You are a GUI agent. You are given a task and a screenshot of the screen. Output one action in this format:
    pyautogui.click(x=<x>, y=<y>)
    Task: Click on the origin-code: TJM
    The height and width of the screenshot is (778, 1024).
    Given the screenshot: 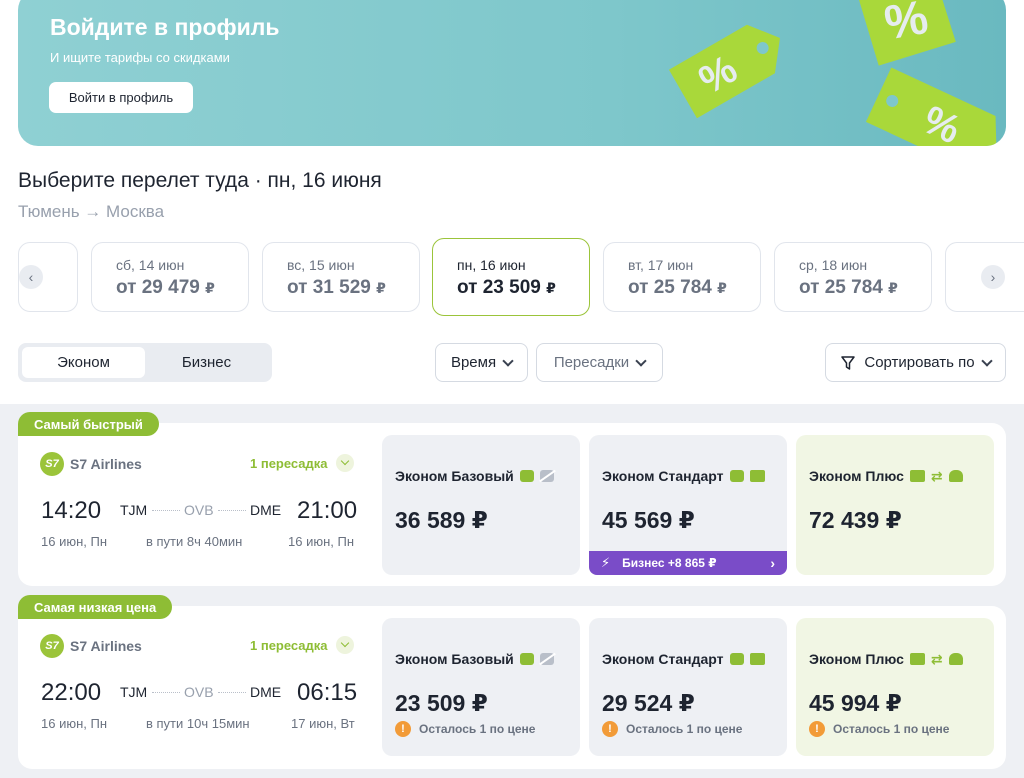 What is the action you would take?
    pyautogui.click(x=134, y=692)
    